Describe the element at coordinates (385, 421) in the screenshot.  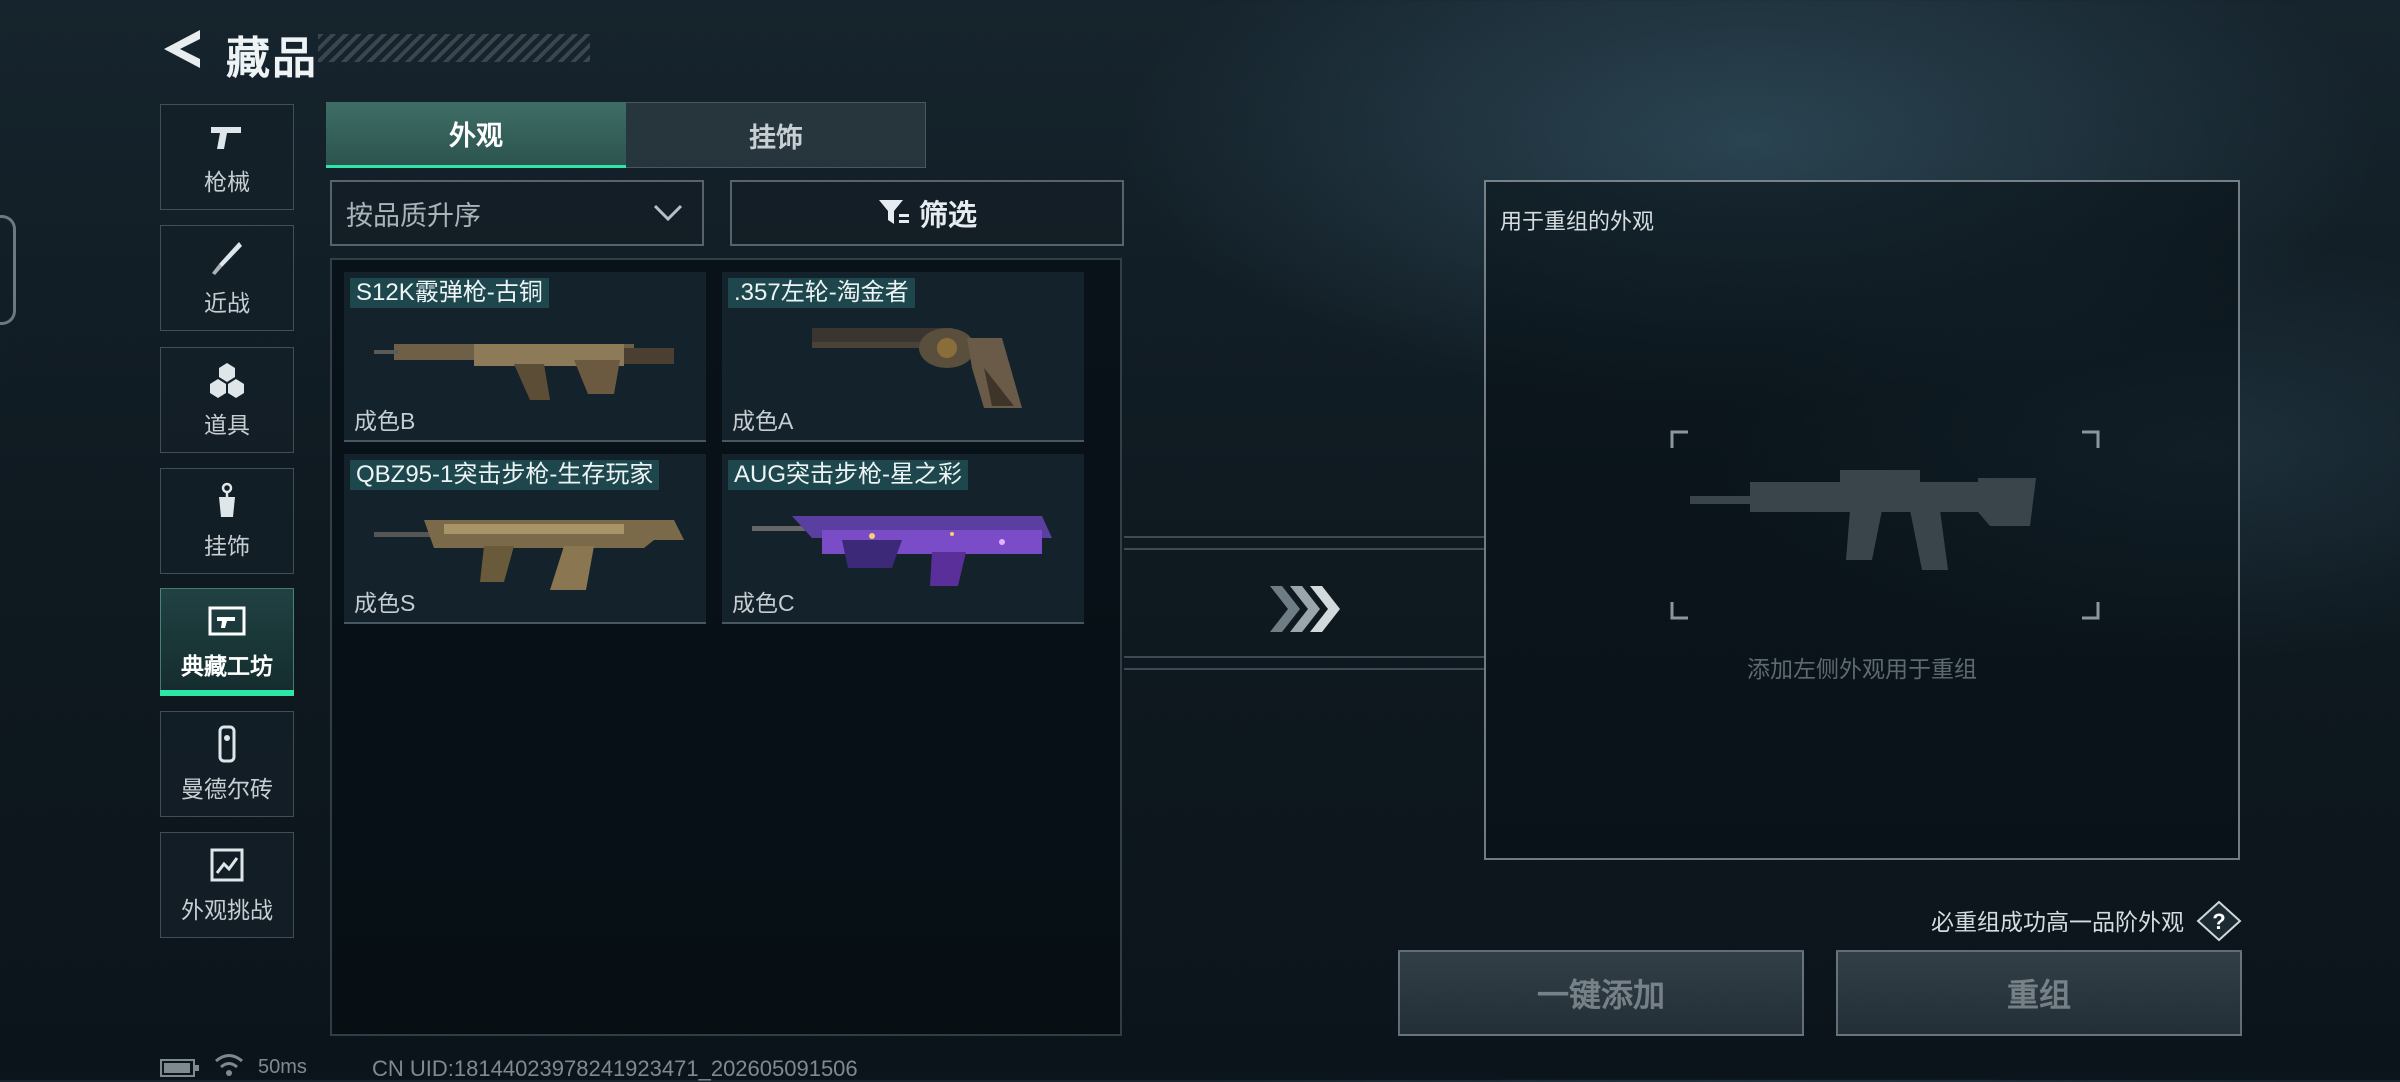
I see `skin-quality: 成色B` at that location.